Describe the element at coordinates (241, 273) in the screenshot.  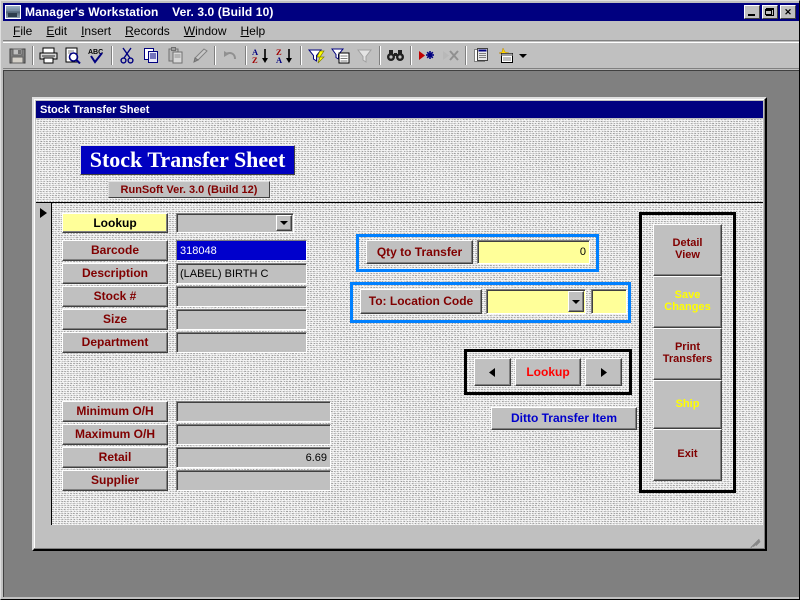
I see `field-description: (LABEL) BIRTH C` at that location.